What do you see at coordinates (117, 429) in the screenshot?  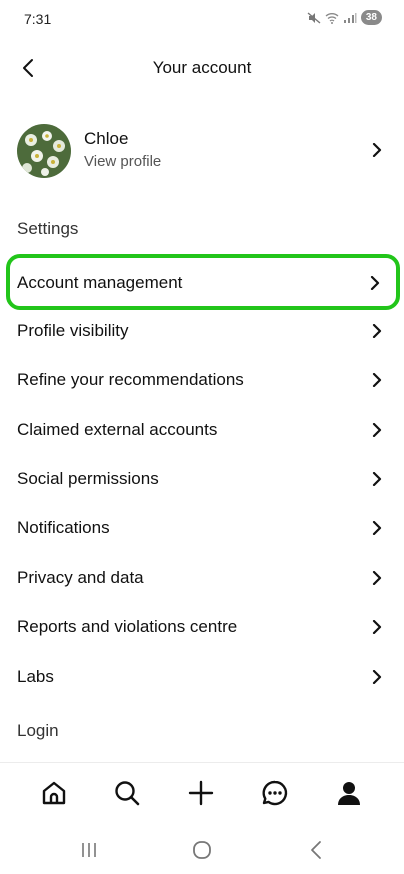 I see `menu-item-label: Claimed external accounts` at bounding box center [117, 429].